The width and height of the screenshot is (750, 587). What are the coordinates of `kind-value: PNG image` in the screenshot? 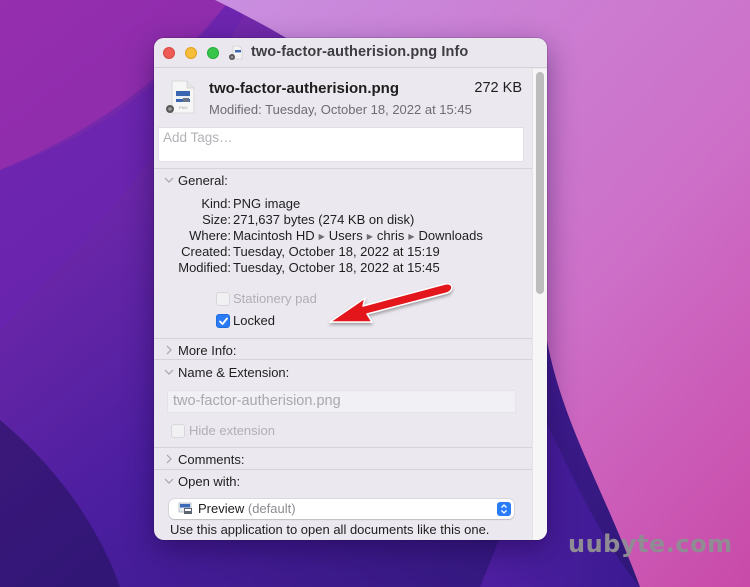 It's located at (267, 203).